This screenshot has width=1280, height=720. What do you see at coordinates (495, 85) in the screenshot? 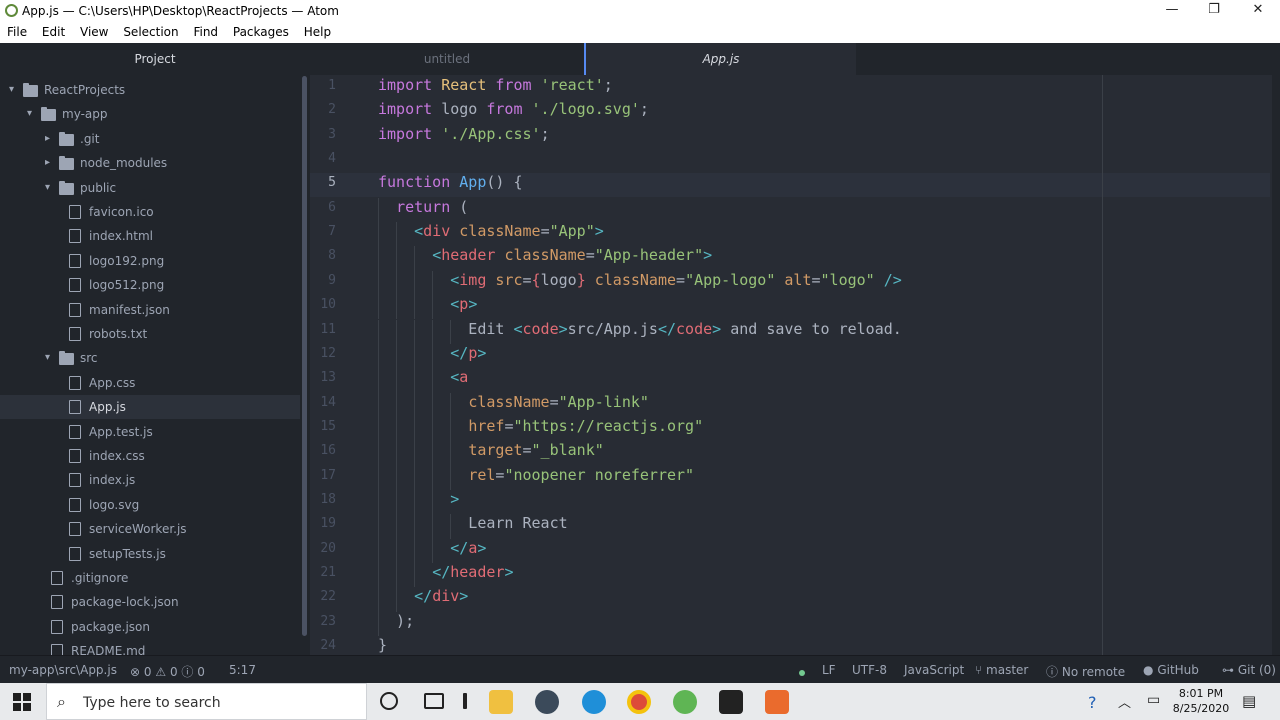
I see `code-line: import React from 'react';` at bounding box center [495, 85].